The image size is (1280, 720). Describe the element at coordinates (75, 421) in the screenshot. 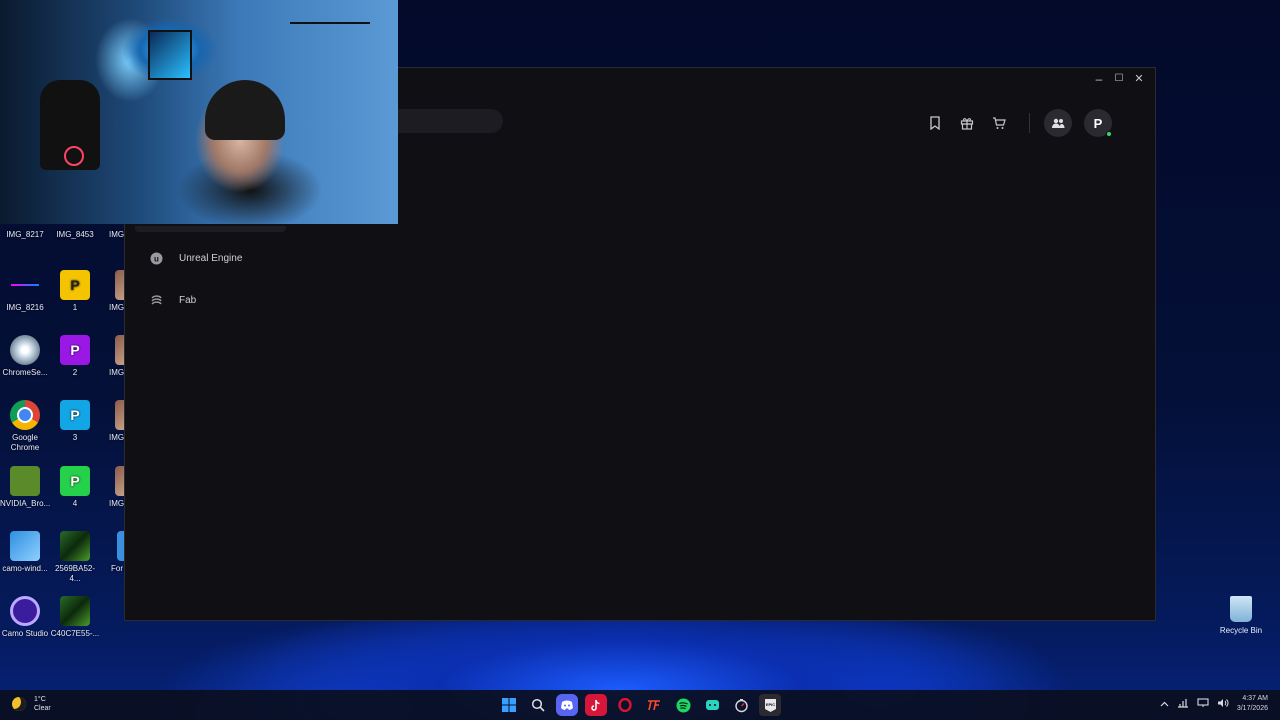

I see `desktop-icon-3: P 3` at that location.